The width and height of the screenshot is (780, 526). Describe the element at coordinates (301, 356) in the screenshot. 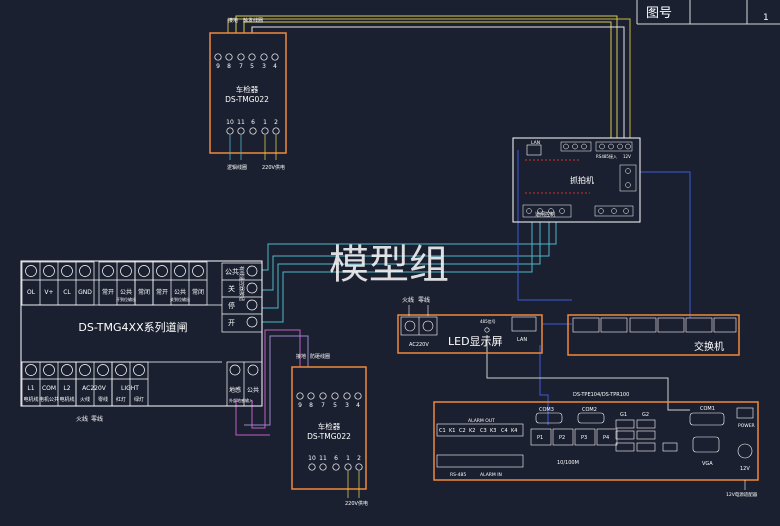

I see `detector-bottom-label-ground: 接地` at that location.